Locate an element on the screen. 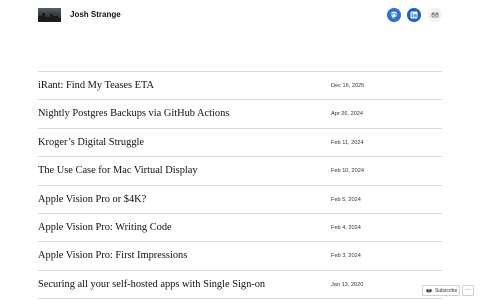 The image size is (480, 300). post-date: Feb 3, 2024 is located at coordinates (346, 256).